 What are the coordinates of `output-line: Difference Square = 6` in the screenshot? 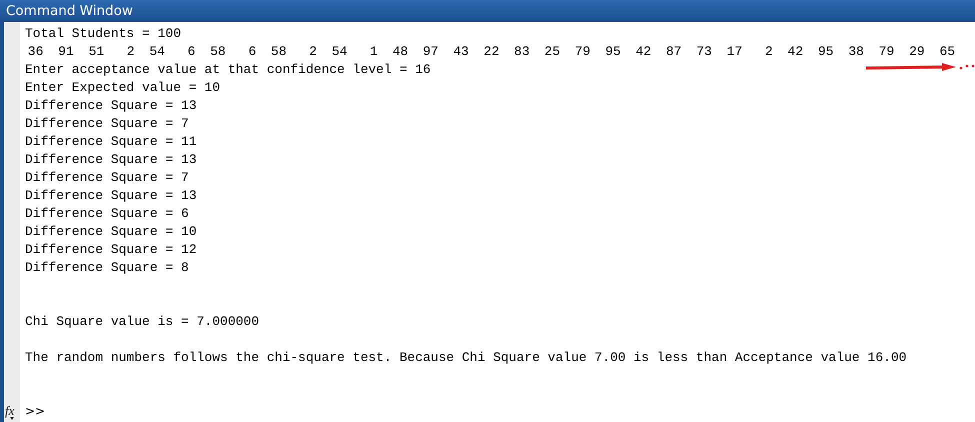 It's located at (107, 214).